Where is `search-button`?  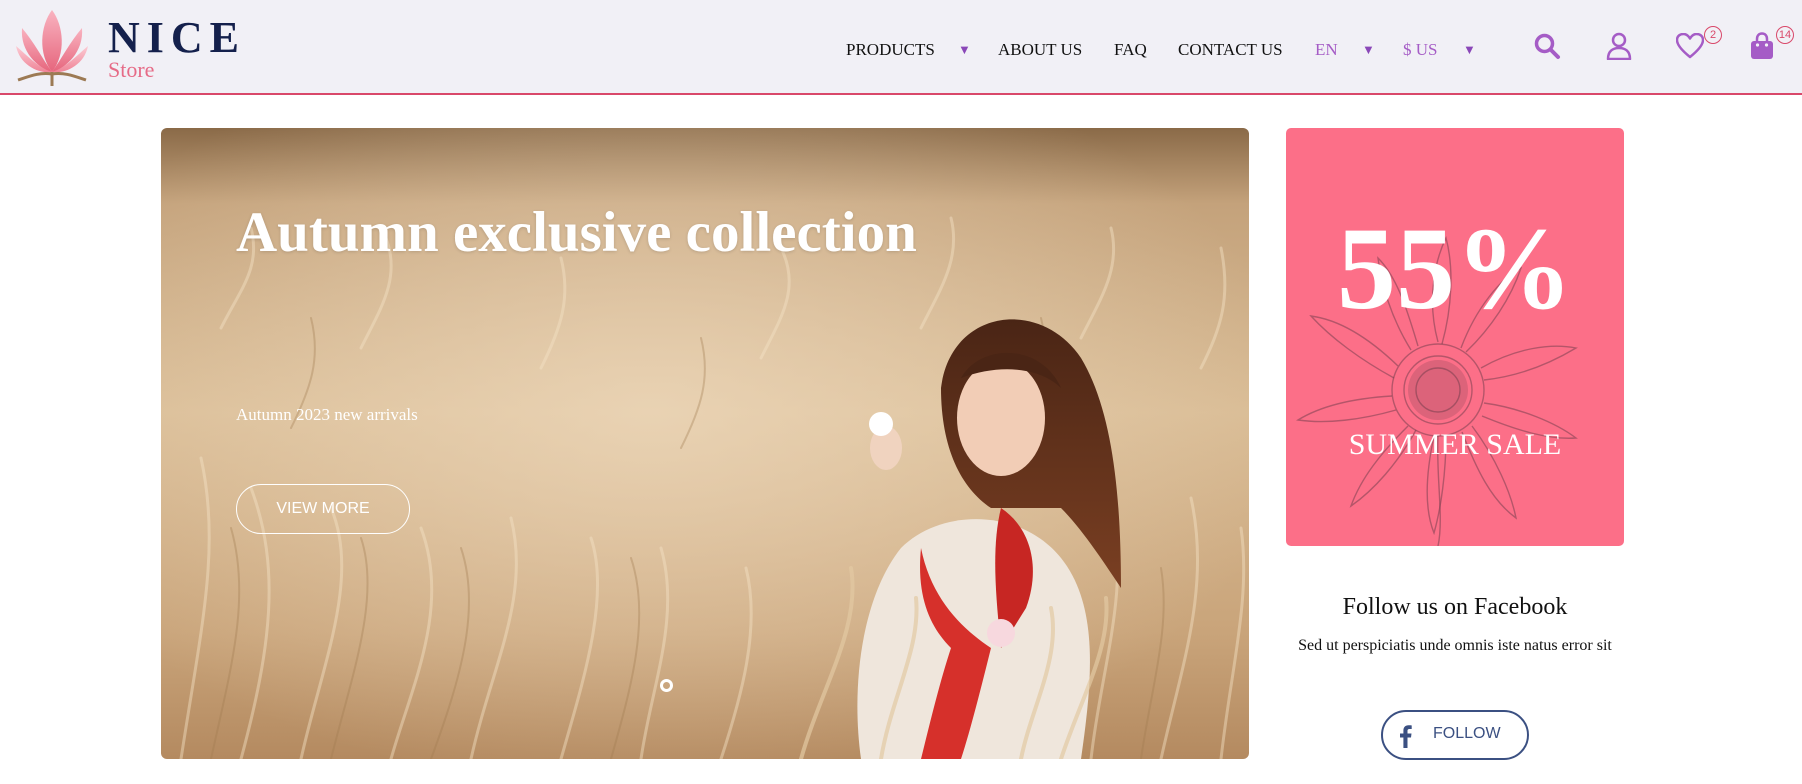 search-button is located at coordinates (1547, 46).